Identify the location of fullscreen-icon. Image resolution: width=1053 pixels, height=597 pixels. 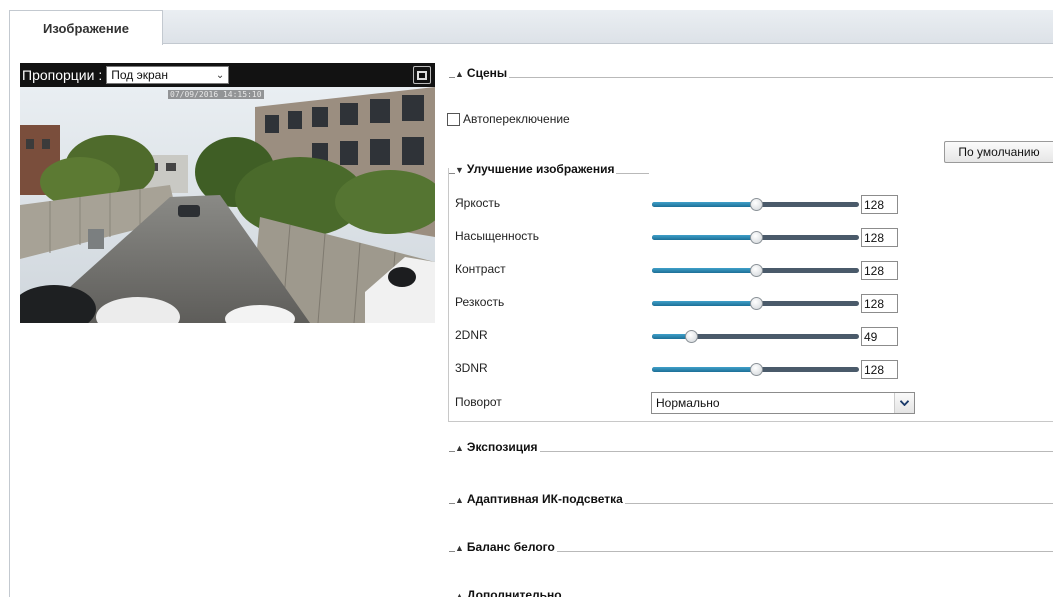
(422, 75).